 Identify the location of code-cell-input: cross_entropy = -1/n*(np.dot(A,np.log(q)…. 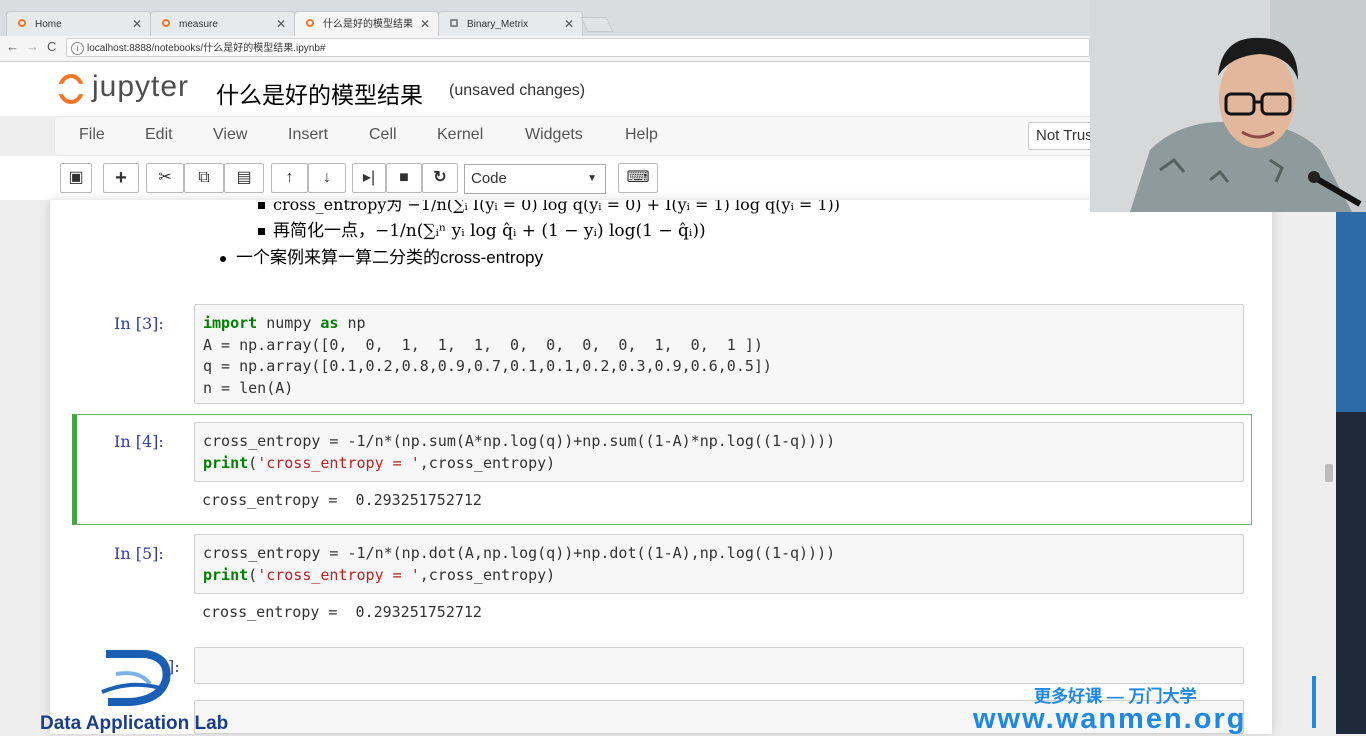
(719, 564).